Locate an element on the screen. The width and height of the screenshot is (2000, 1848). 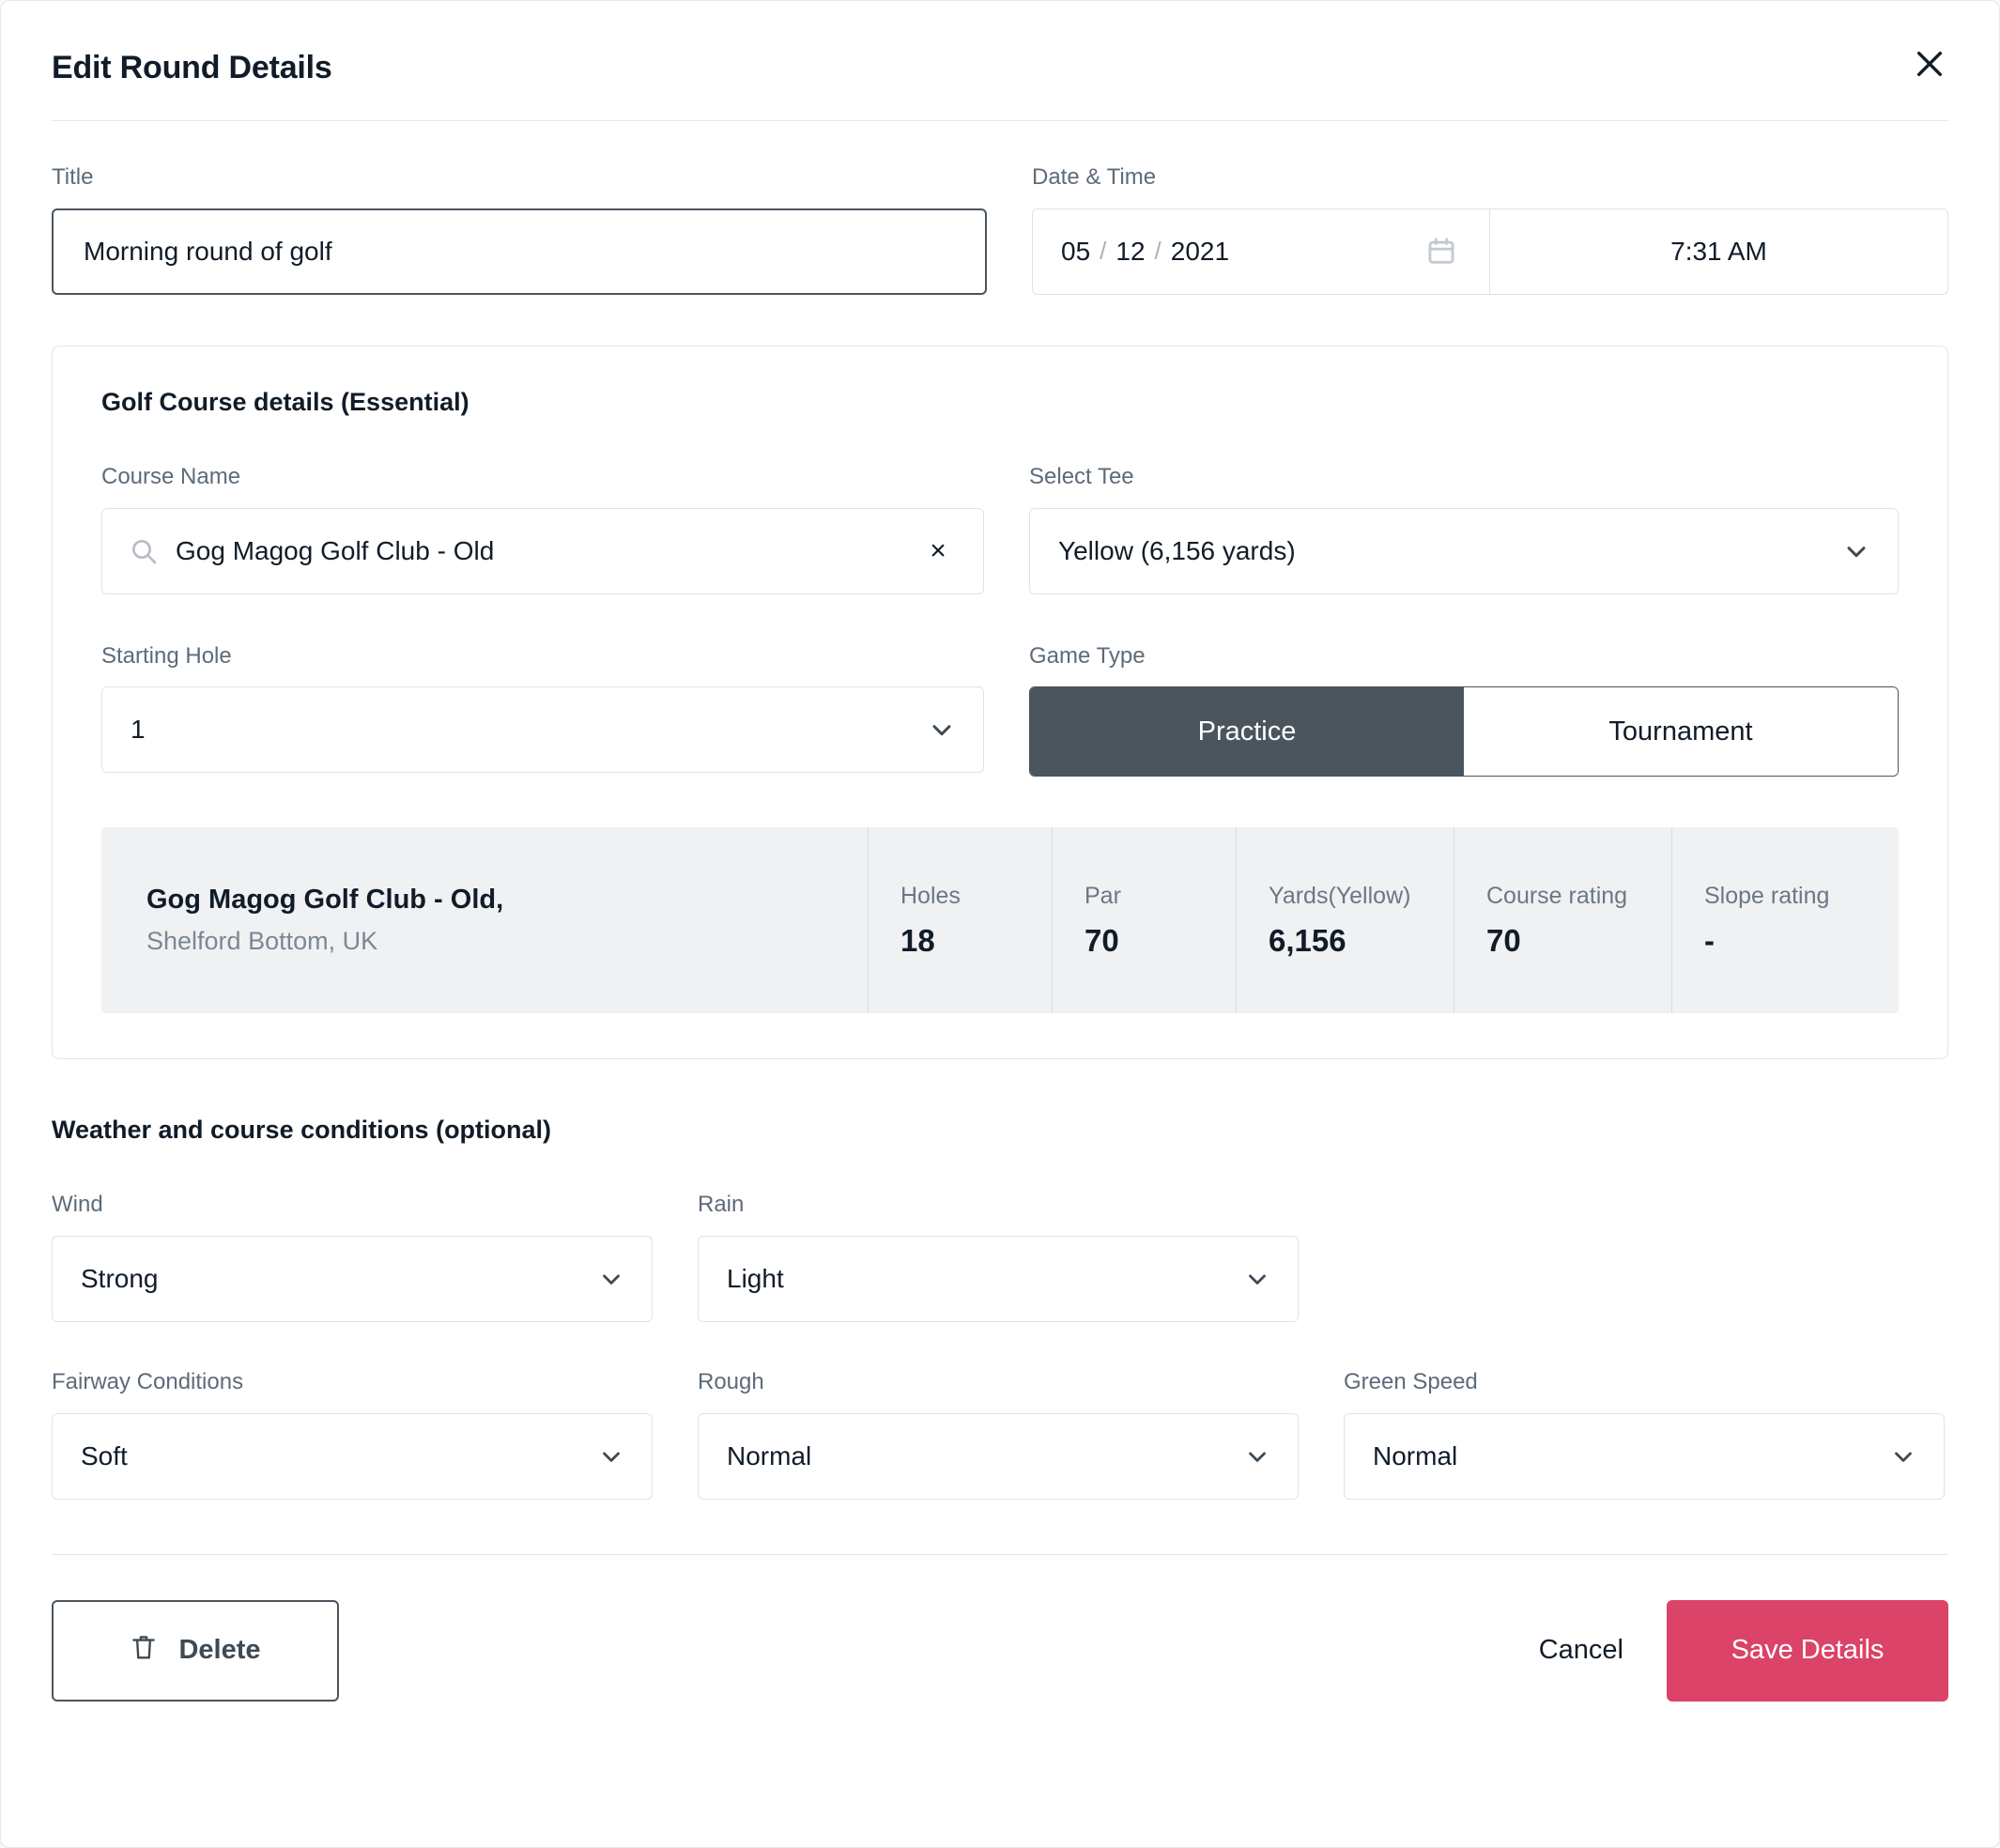
calendar-icon is located at coordinates (1441, 252).